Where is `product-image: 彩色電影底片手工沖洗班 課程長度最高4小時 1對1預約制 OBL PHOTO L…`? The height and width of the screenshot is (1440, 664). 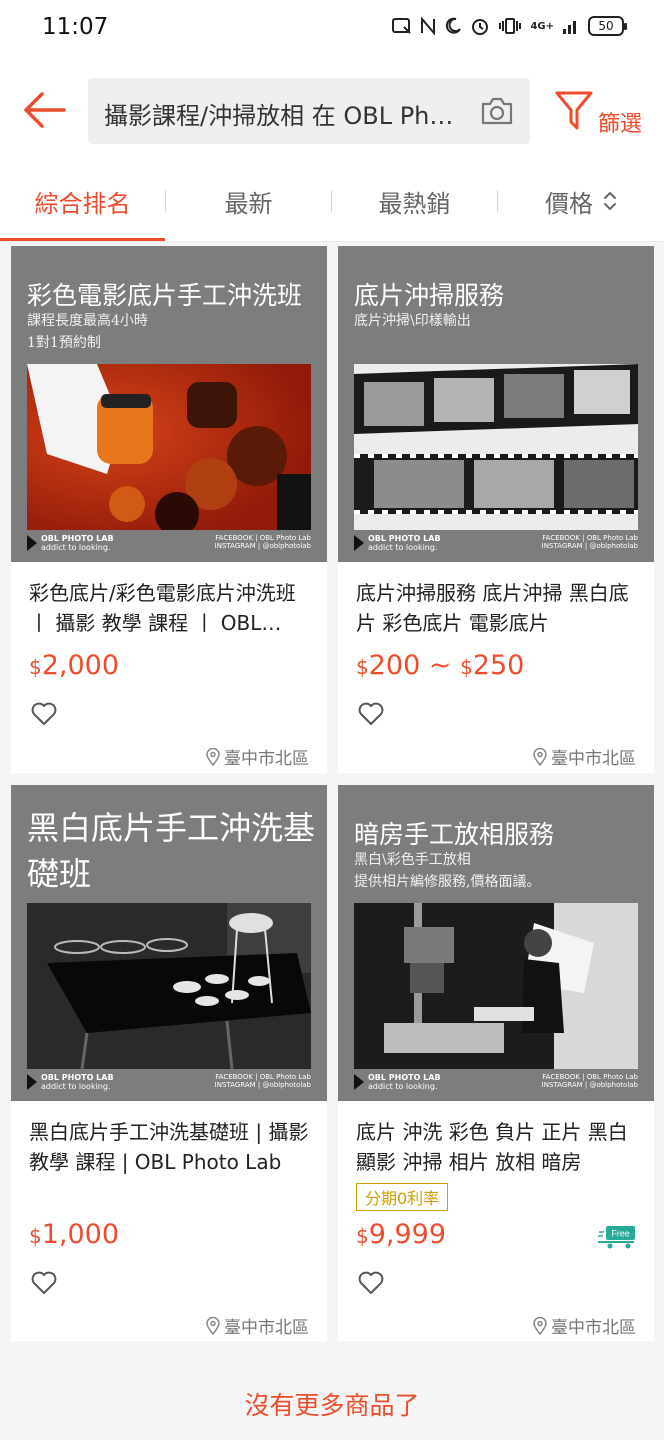
product-image: 彩色電影底片手工沖洗班 課程長度最高4小時 1對1預約制 OBL PHOTO L… is located at coordinates (169, 404).